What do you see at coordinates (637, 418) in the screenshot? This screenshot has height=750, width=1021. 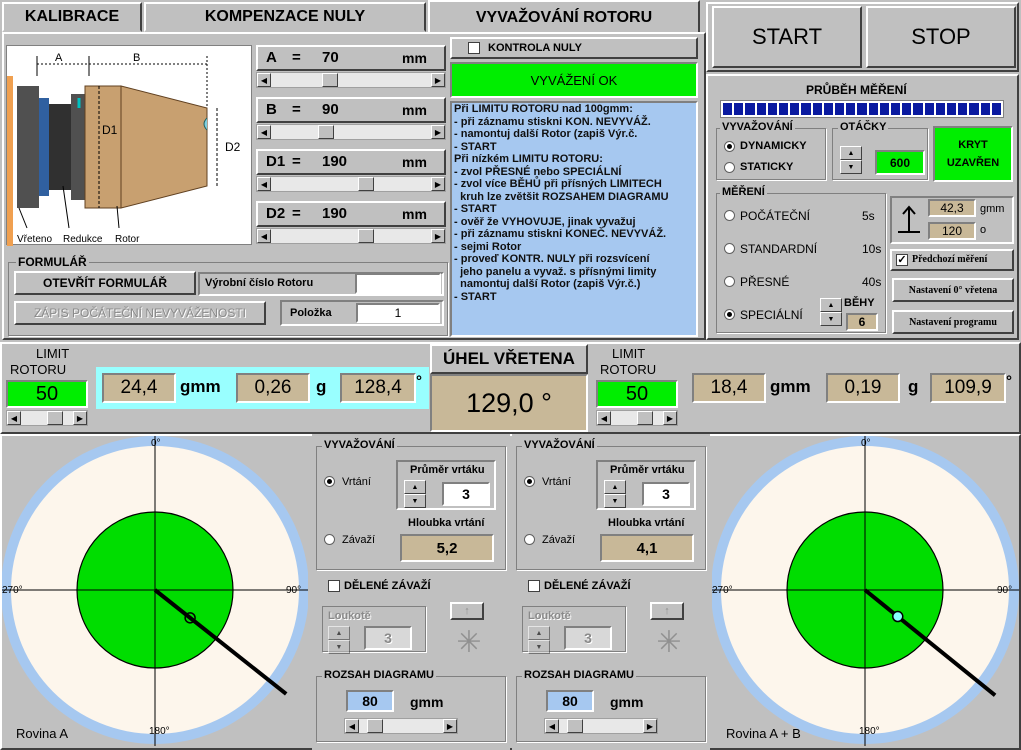 I see `limit-scroll-right: ◀ ▶` at bounding box center [637, 418].